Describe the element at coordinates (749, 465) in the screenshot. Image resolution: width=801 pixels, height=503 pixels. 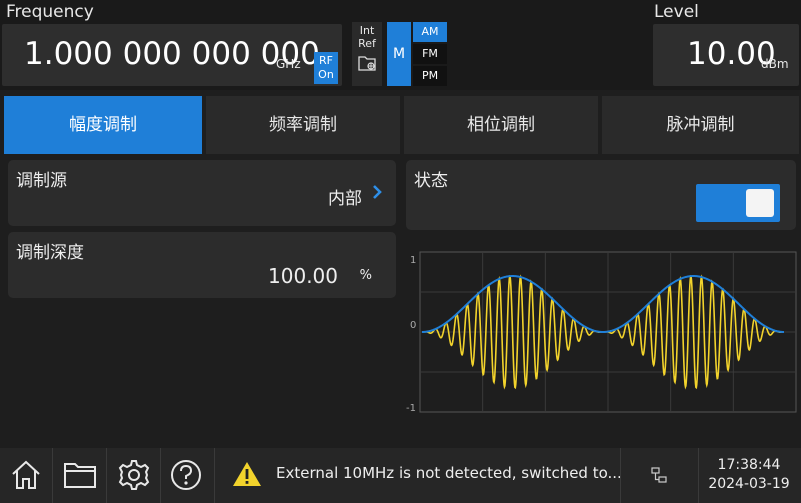
I see `clock-time: 17:38:44` at that location.